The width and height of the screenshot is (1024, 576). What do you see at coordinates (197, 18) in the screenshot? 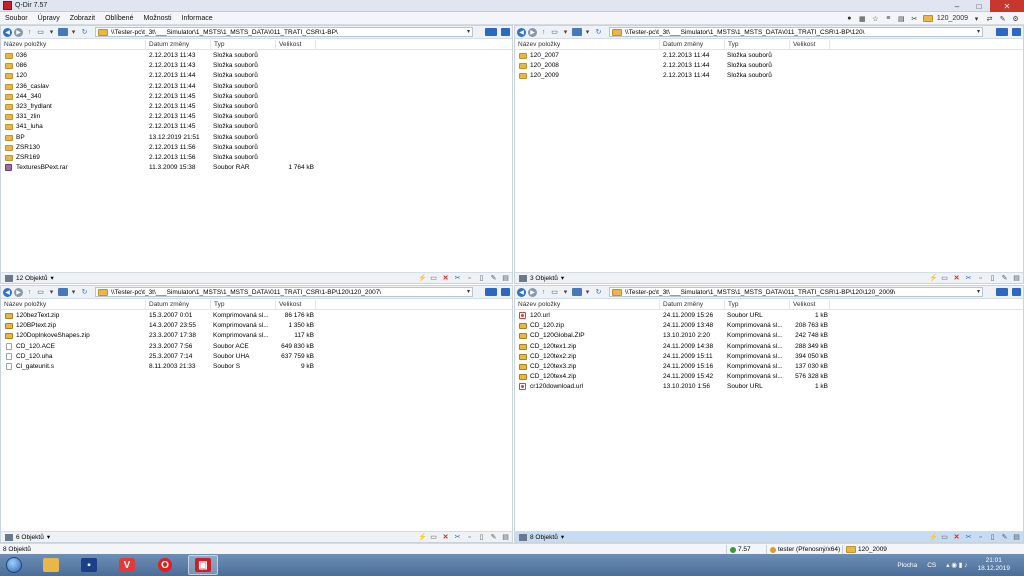
I see `menu-informace: Informace` at bounding box center [197, 18].